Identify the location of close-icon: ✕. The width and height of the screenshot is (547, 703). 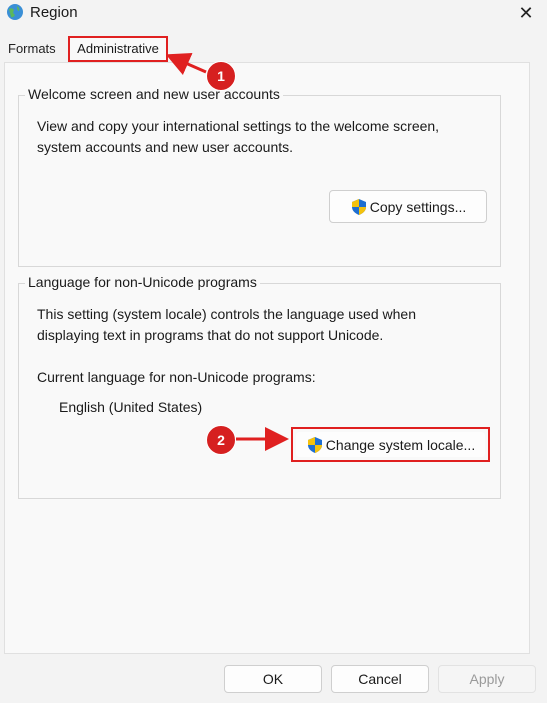
(526, 13).